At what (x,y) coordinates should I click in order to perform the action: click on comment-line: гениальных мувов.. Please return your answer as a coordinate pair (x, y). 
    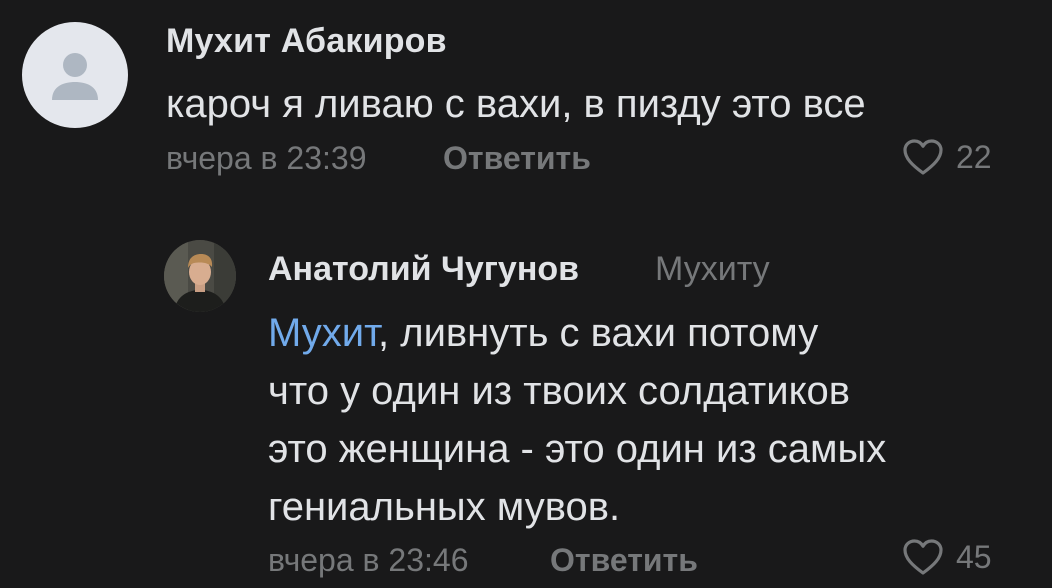
    Looking at the image, I should click on (444, 507).